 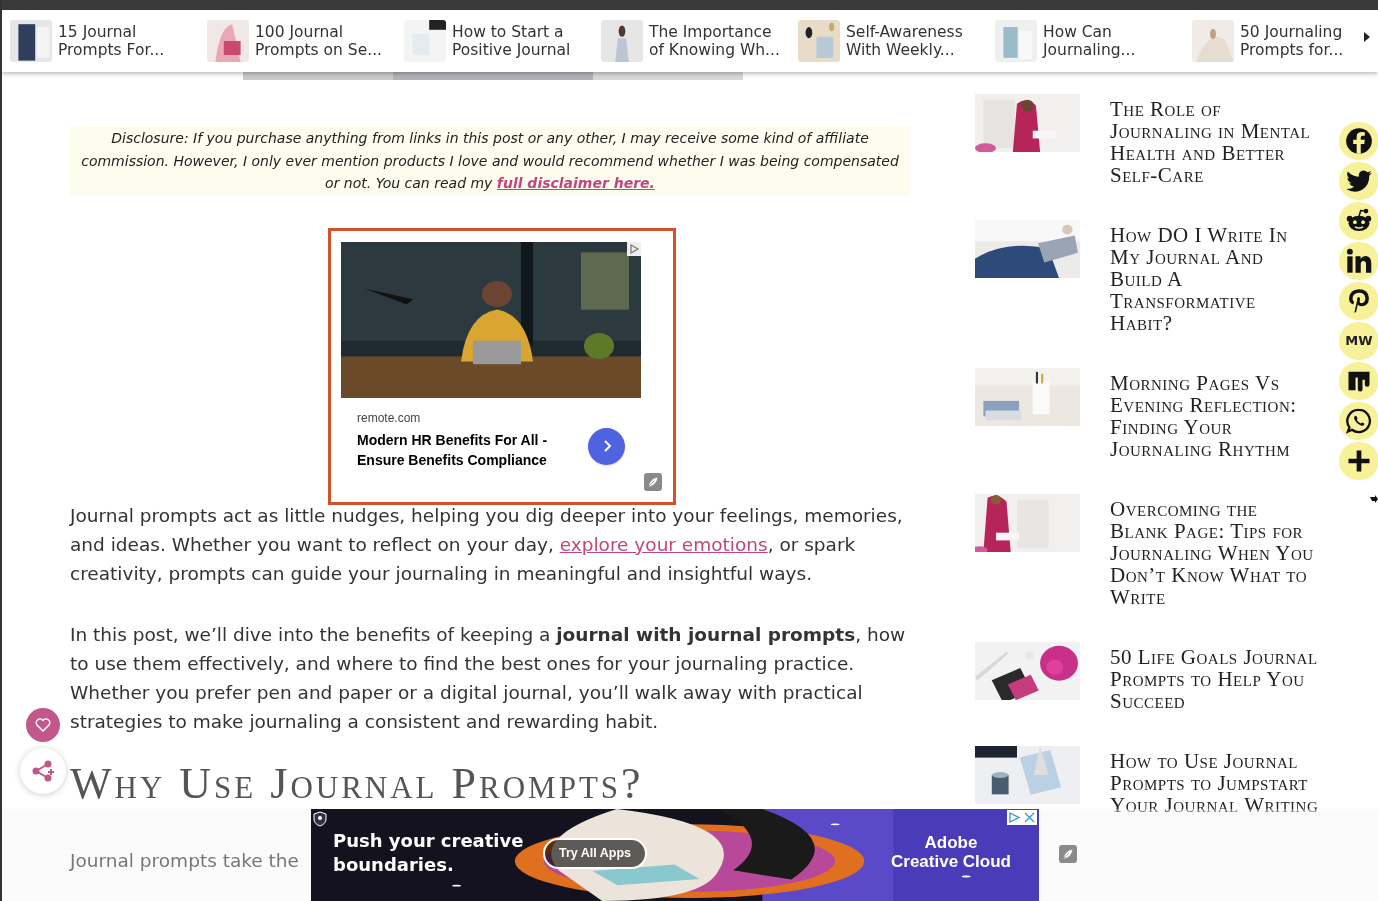 What do you see at coordinates (389, 418) in the screenshot?
I see `ad-source: remote.com` at bounding box center [389, 418].